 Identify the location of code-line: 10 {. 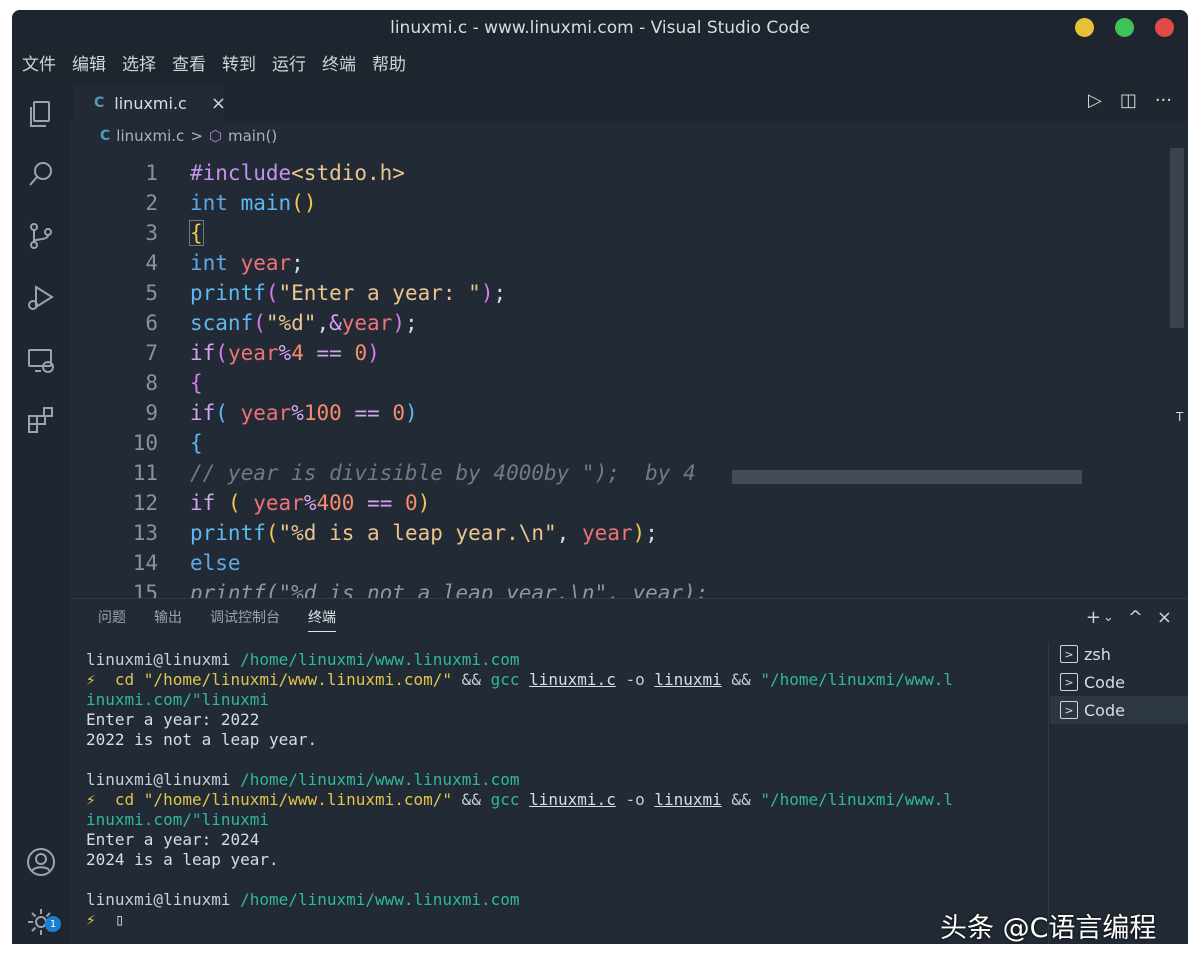
(136, 443).